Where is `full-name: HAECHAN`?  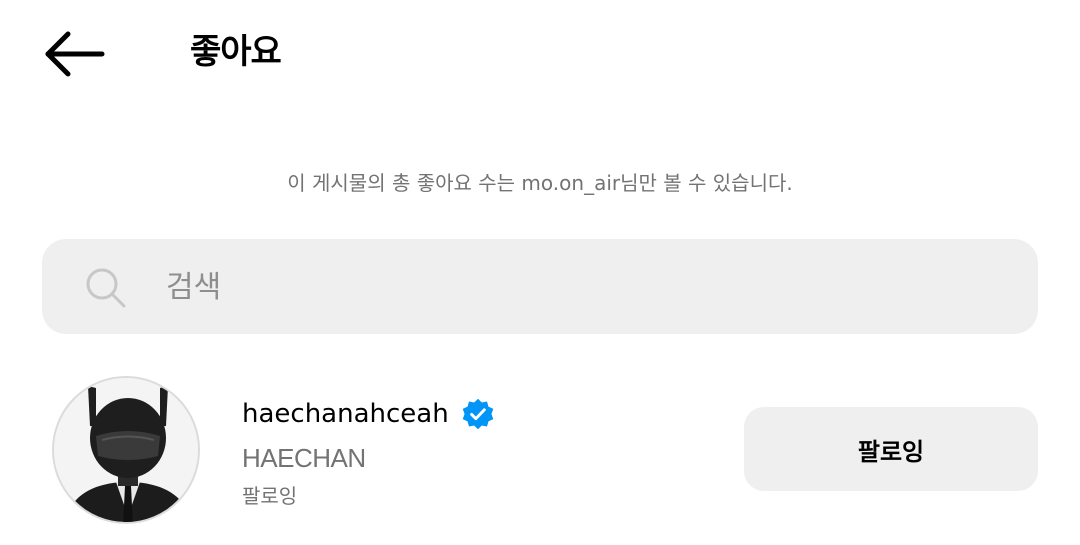
full-name: HAECHAN is located at coordinates (304, 458).